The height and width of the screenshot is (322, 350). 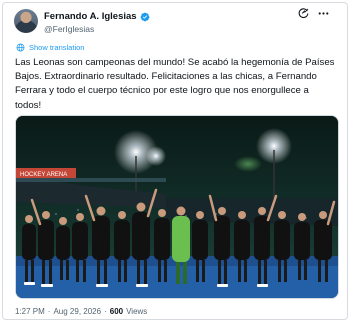 What do you see at coordinates (69, 29) in the screenshot?
I see `author-handle: @FerIglesias` at bounding box center [69, 29].